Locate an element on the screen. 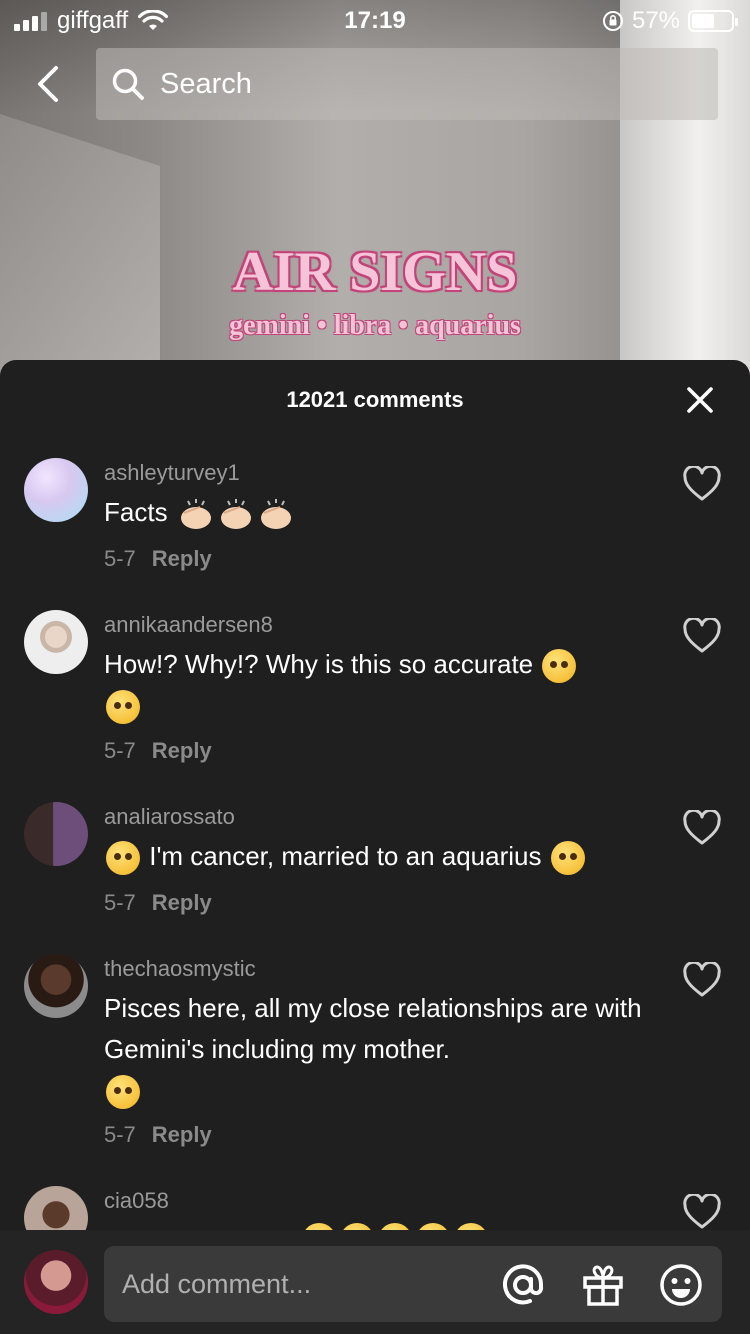 The image size is (750, 1334). comment-username: cia058 is located at coordinates (136, 1201).